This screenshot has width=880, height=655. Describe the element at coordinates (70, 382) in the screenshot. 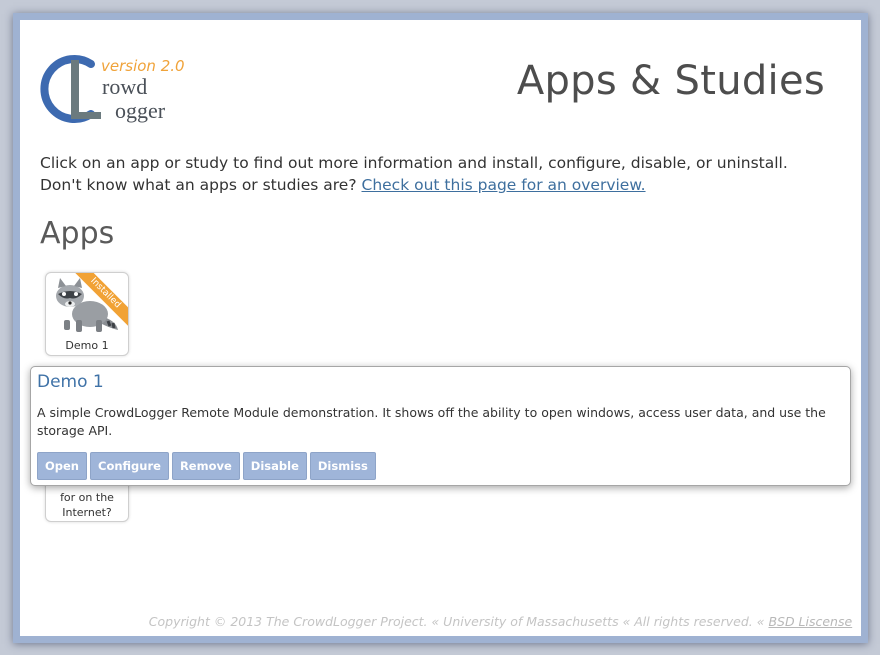

I see `popup-title: Demo 1` at that location.